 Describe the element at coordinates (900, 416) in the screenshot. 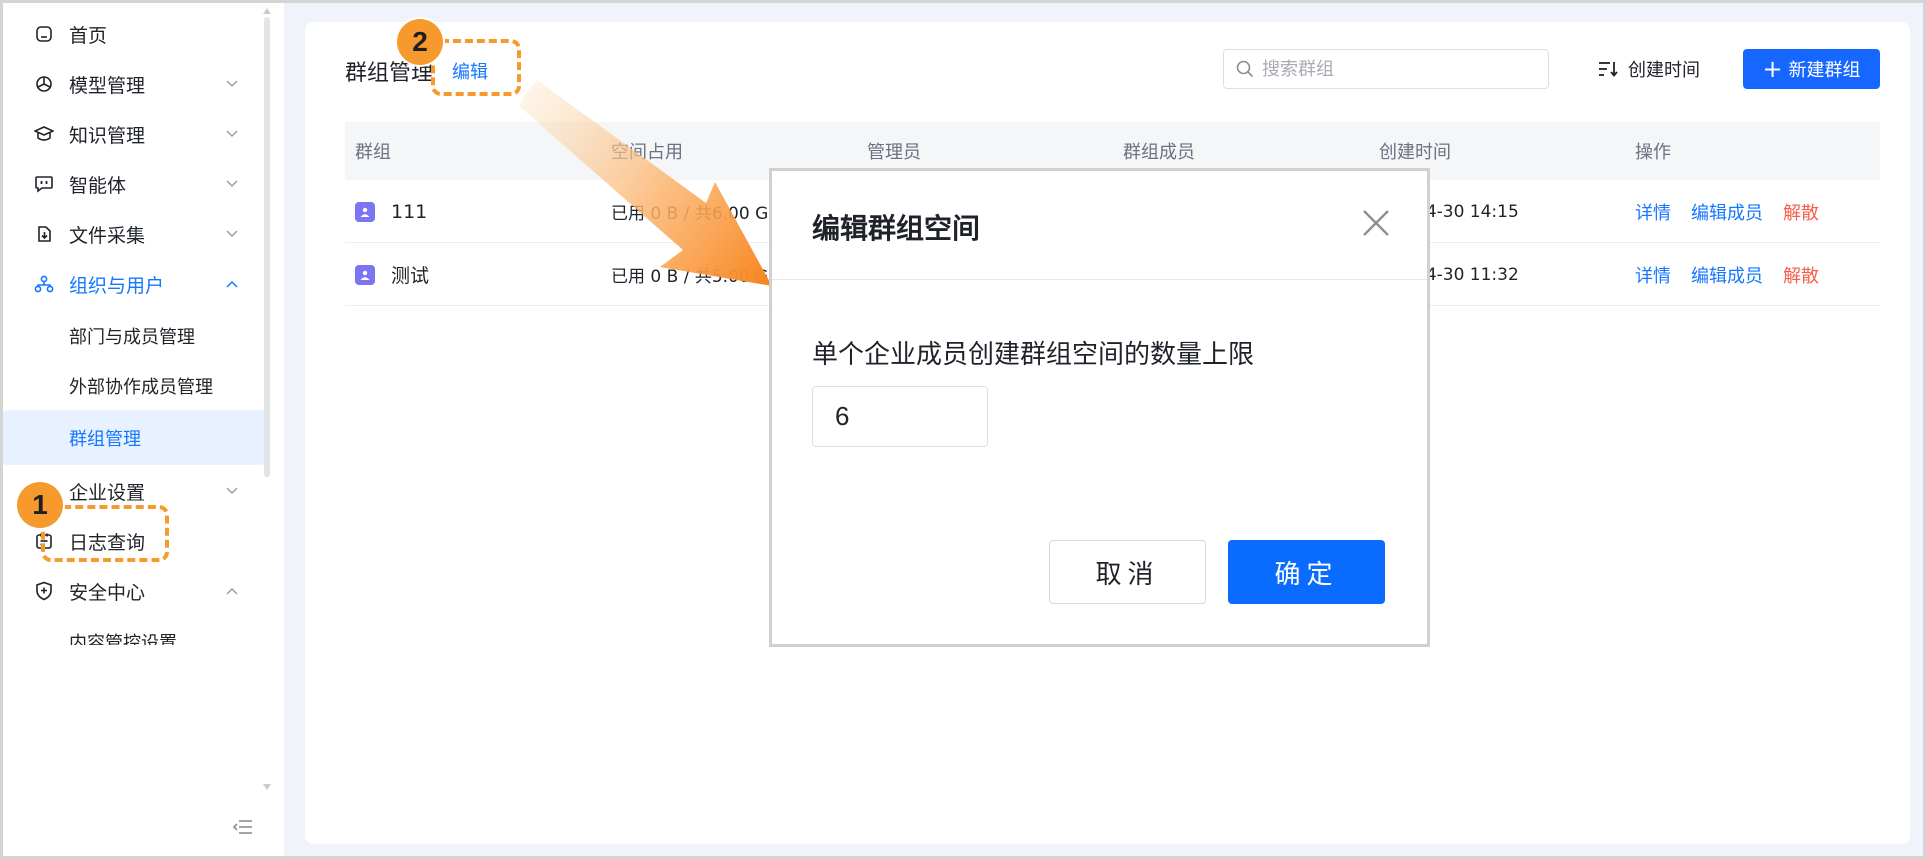

I see `group-limit-input` at that location.